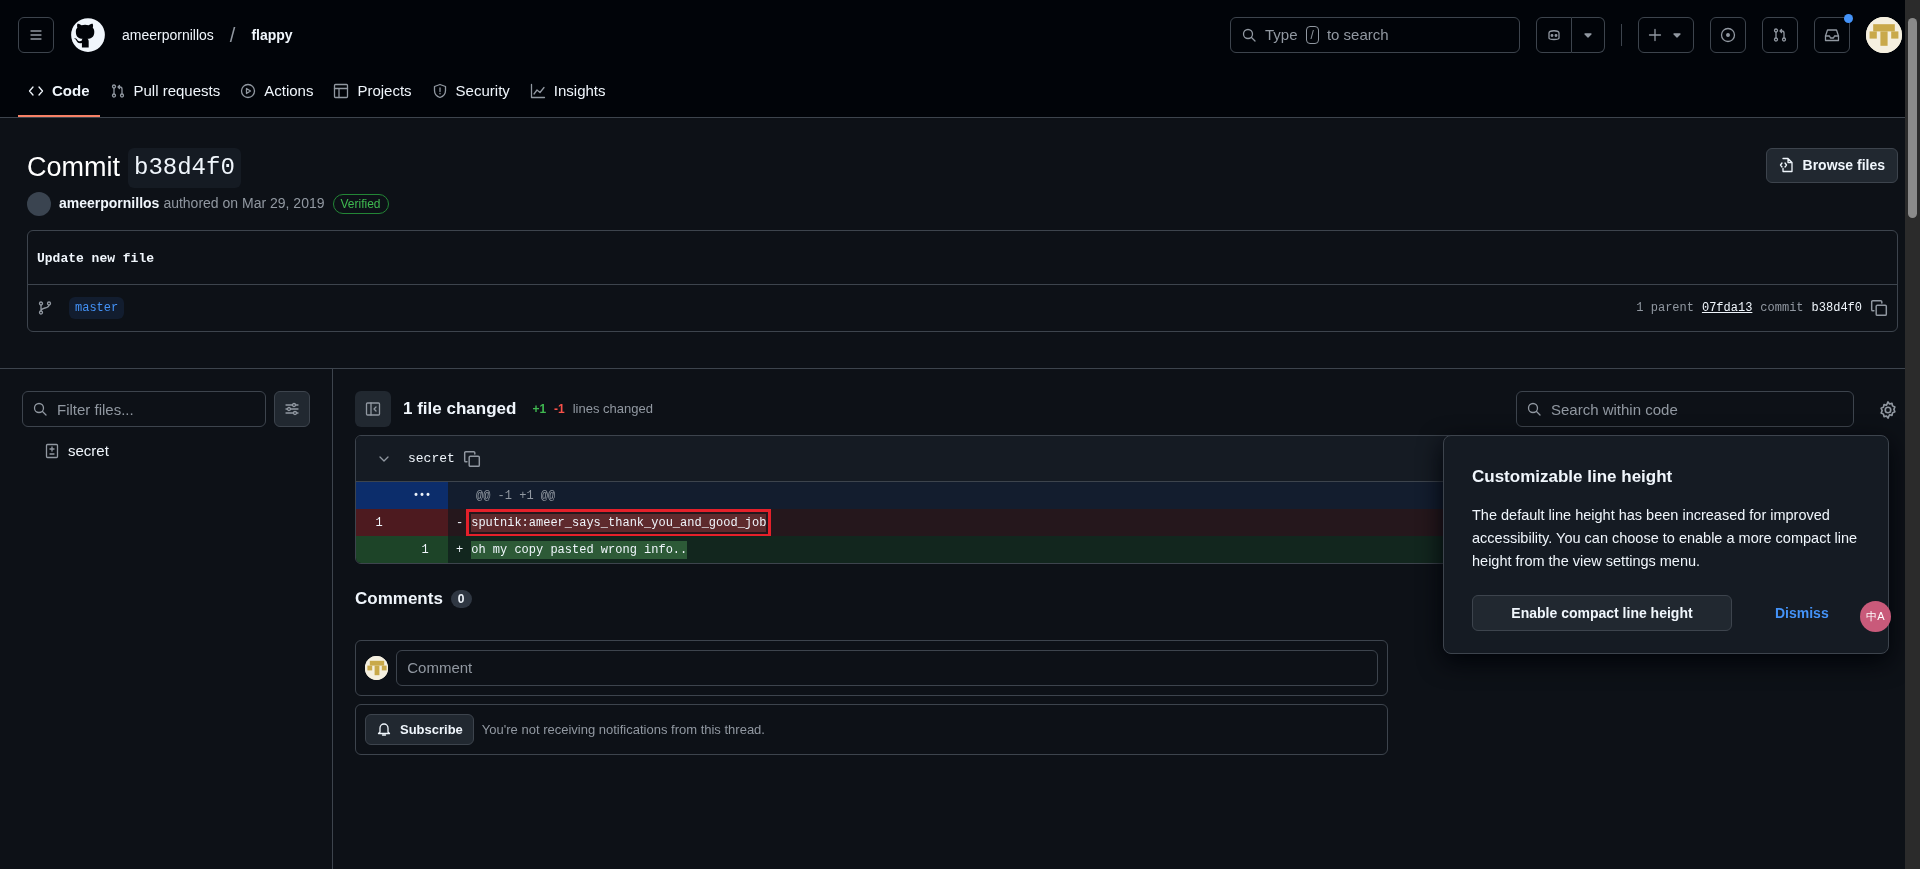 This screenshot has height=869, width=1920. I want to click on graph-icon, so click(537, 91).